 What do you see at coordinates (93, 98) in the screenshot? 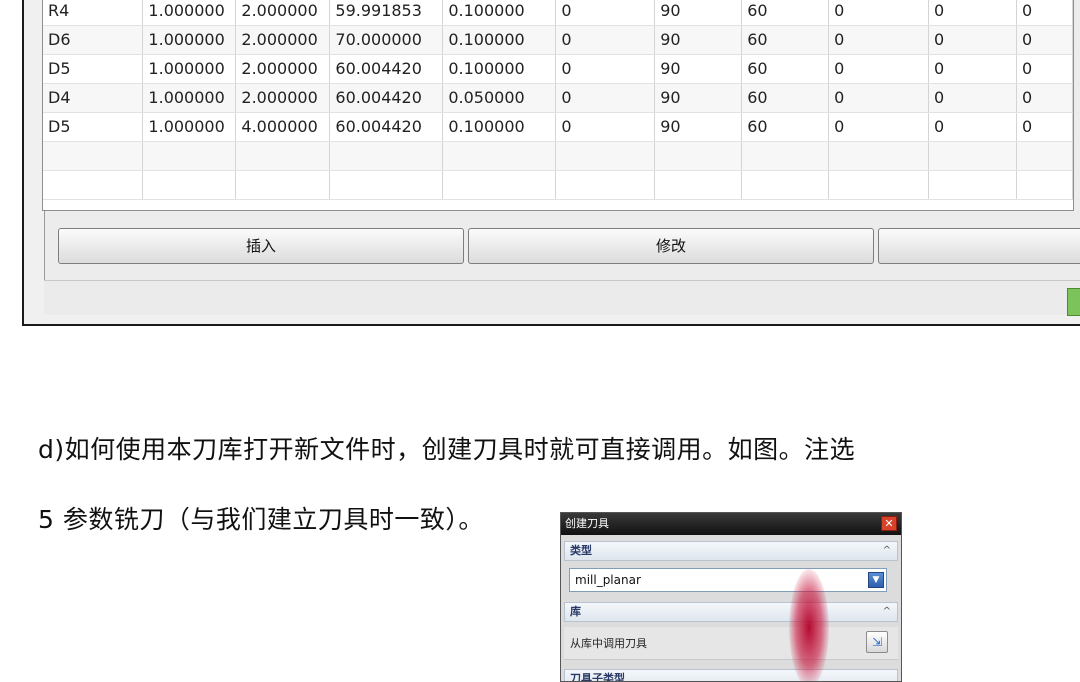
I see `table-cell: D4` at bounding box center [93, 98].